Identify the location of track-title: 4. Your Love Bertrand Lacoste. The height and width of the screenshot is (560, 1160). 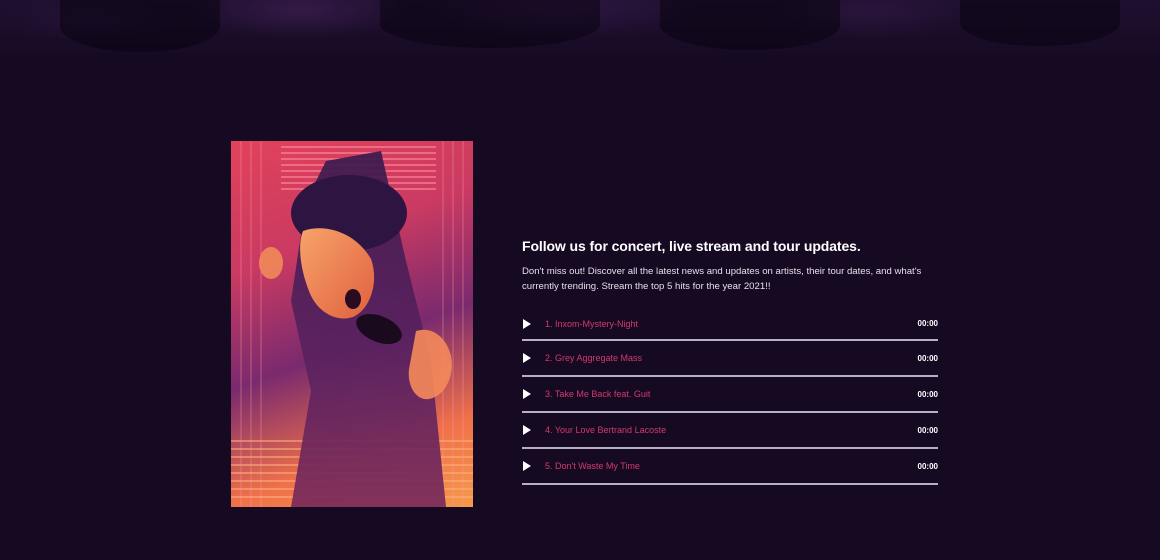
(605, 430).